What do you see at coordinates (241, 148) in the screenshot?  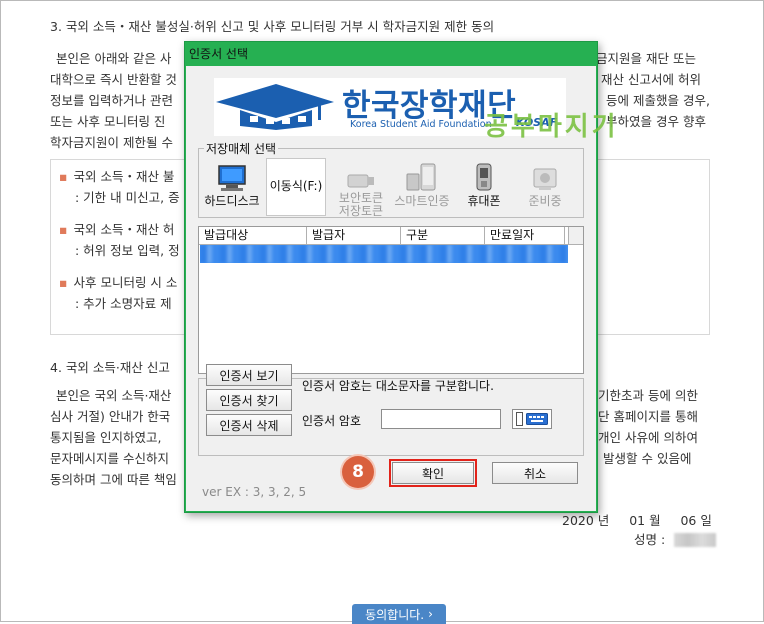 I see `storage-media-legend: 저장매체 선택` at bounding box center [241, 148].